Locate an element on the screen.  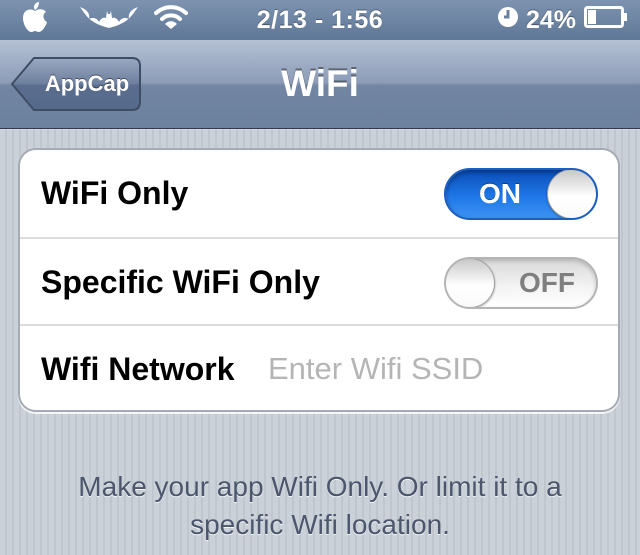
status-right-group: 24% is located at coordinates (562, 20).